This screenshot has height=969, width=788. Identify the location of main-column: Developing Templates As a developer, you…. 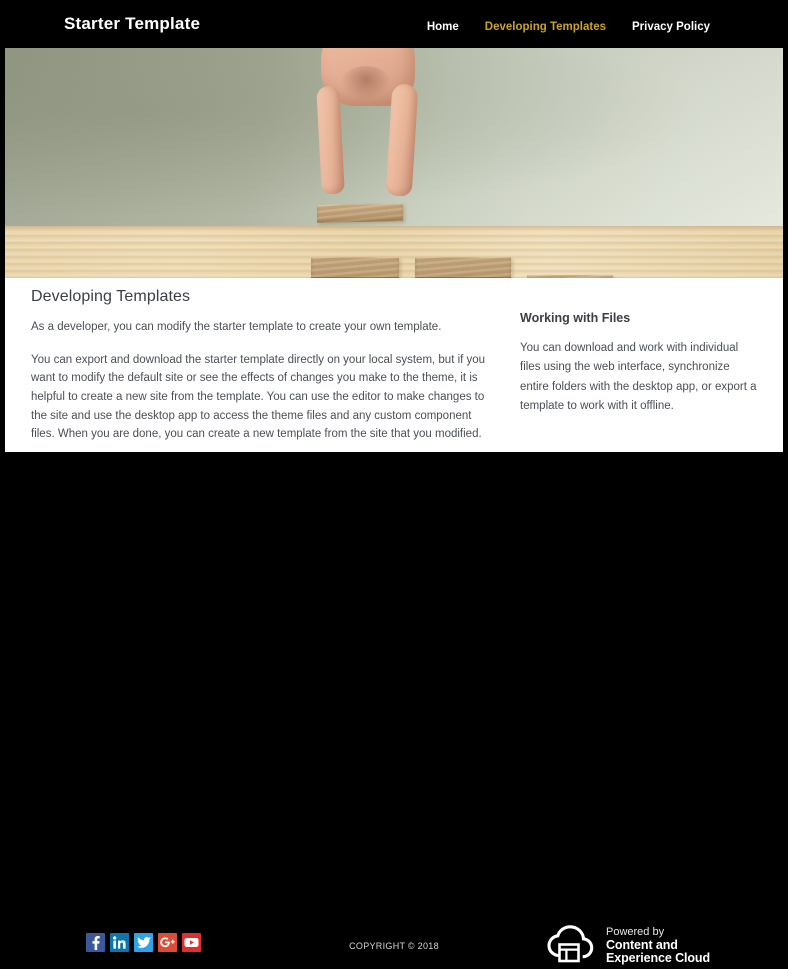
(261, 366).